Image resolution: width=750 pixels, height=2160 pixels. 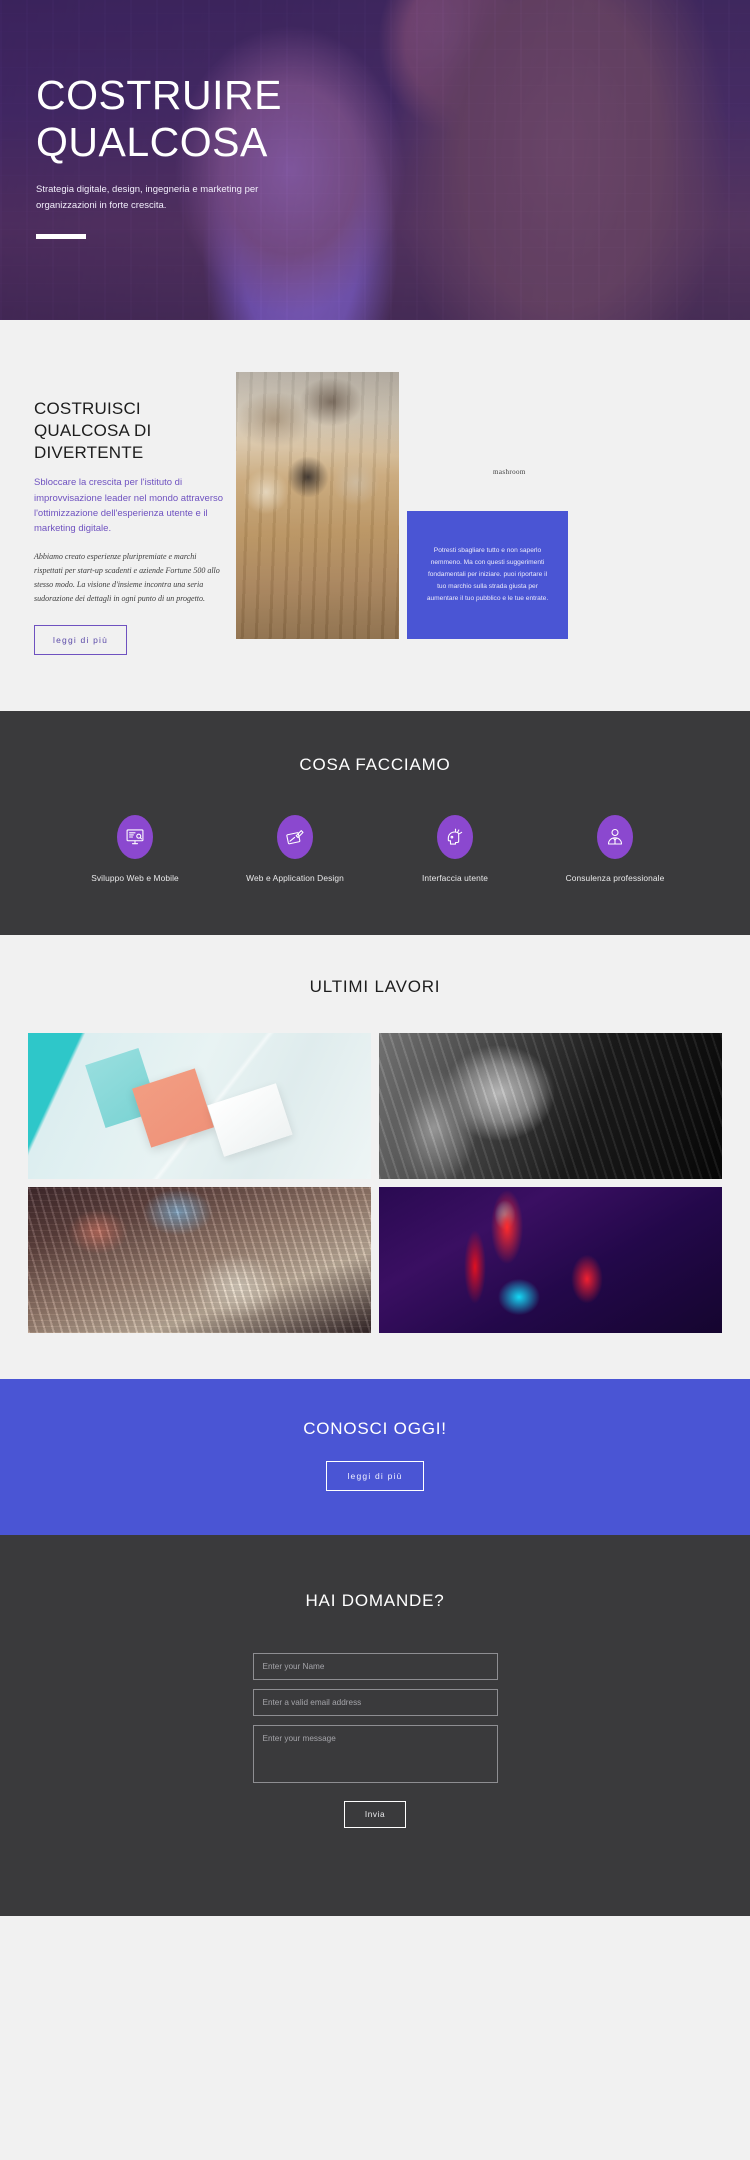 I want to click on about-media-left-stack, so click(x=317, y=505).